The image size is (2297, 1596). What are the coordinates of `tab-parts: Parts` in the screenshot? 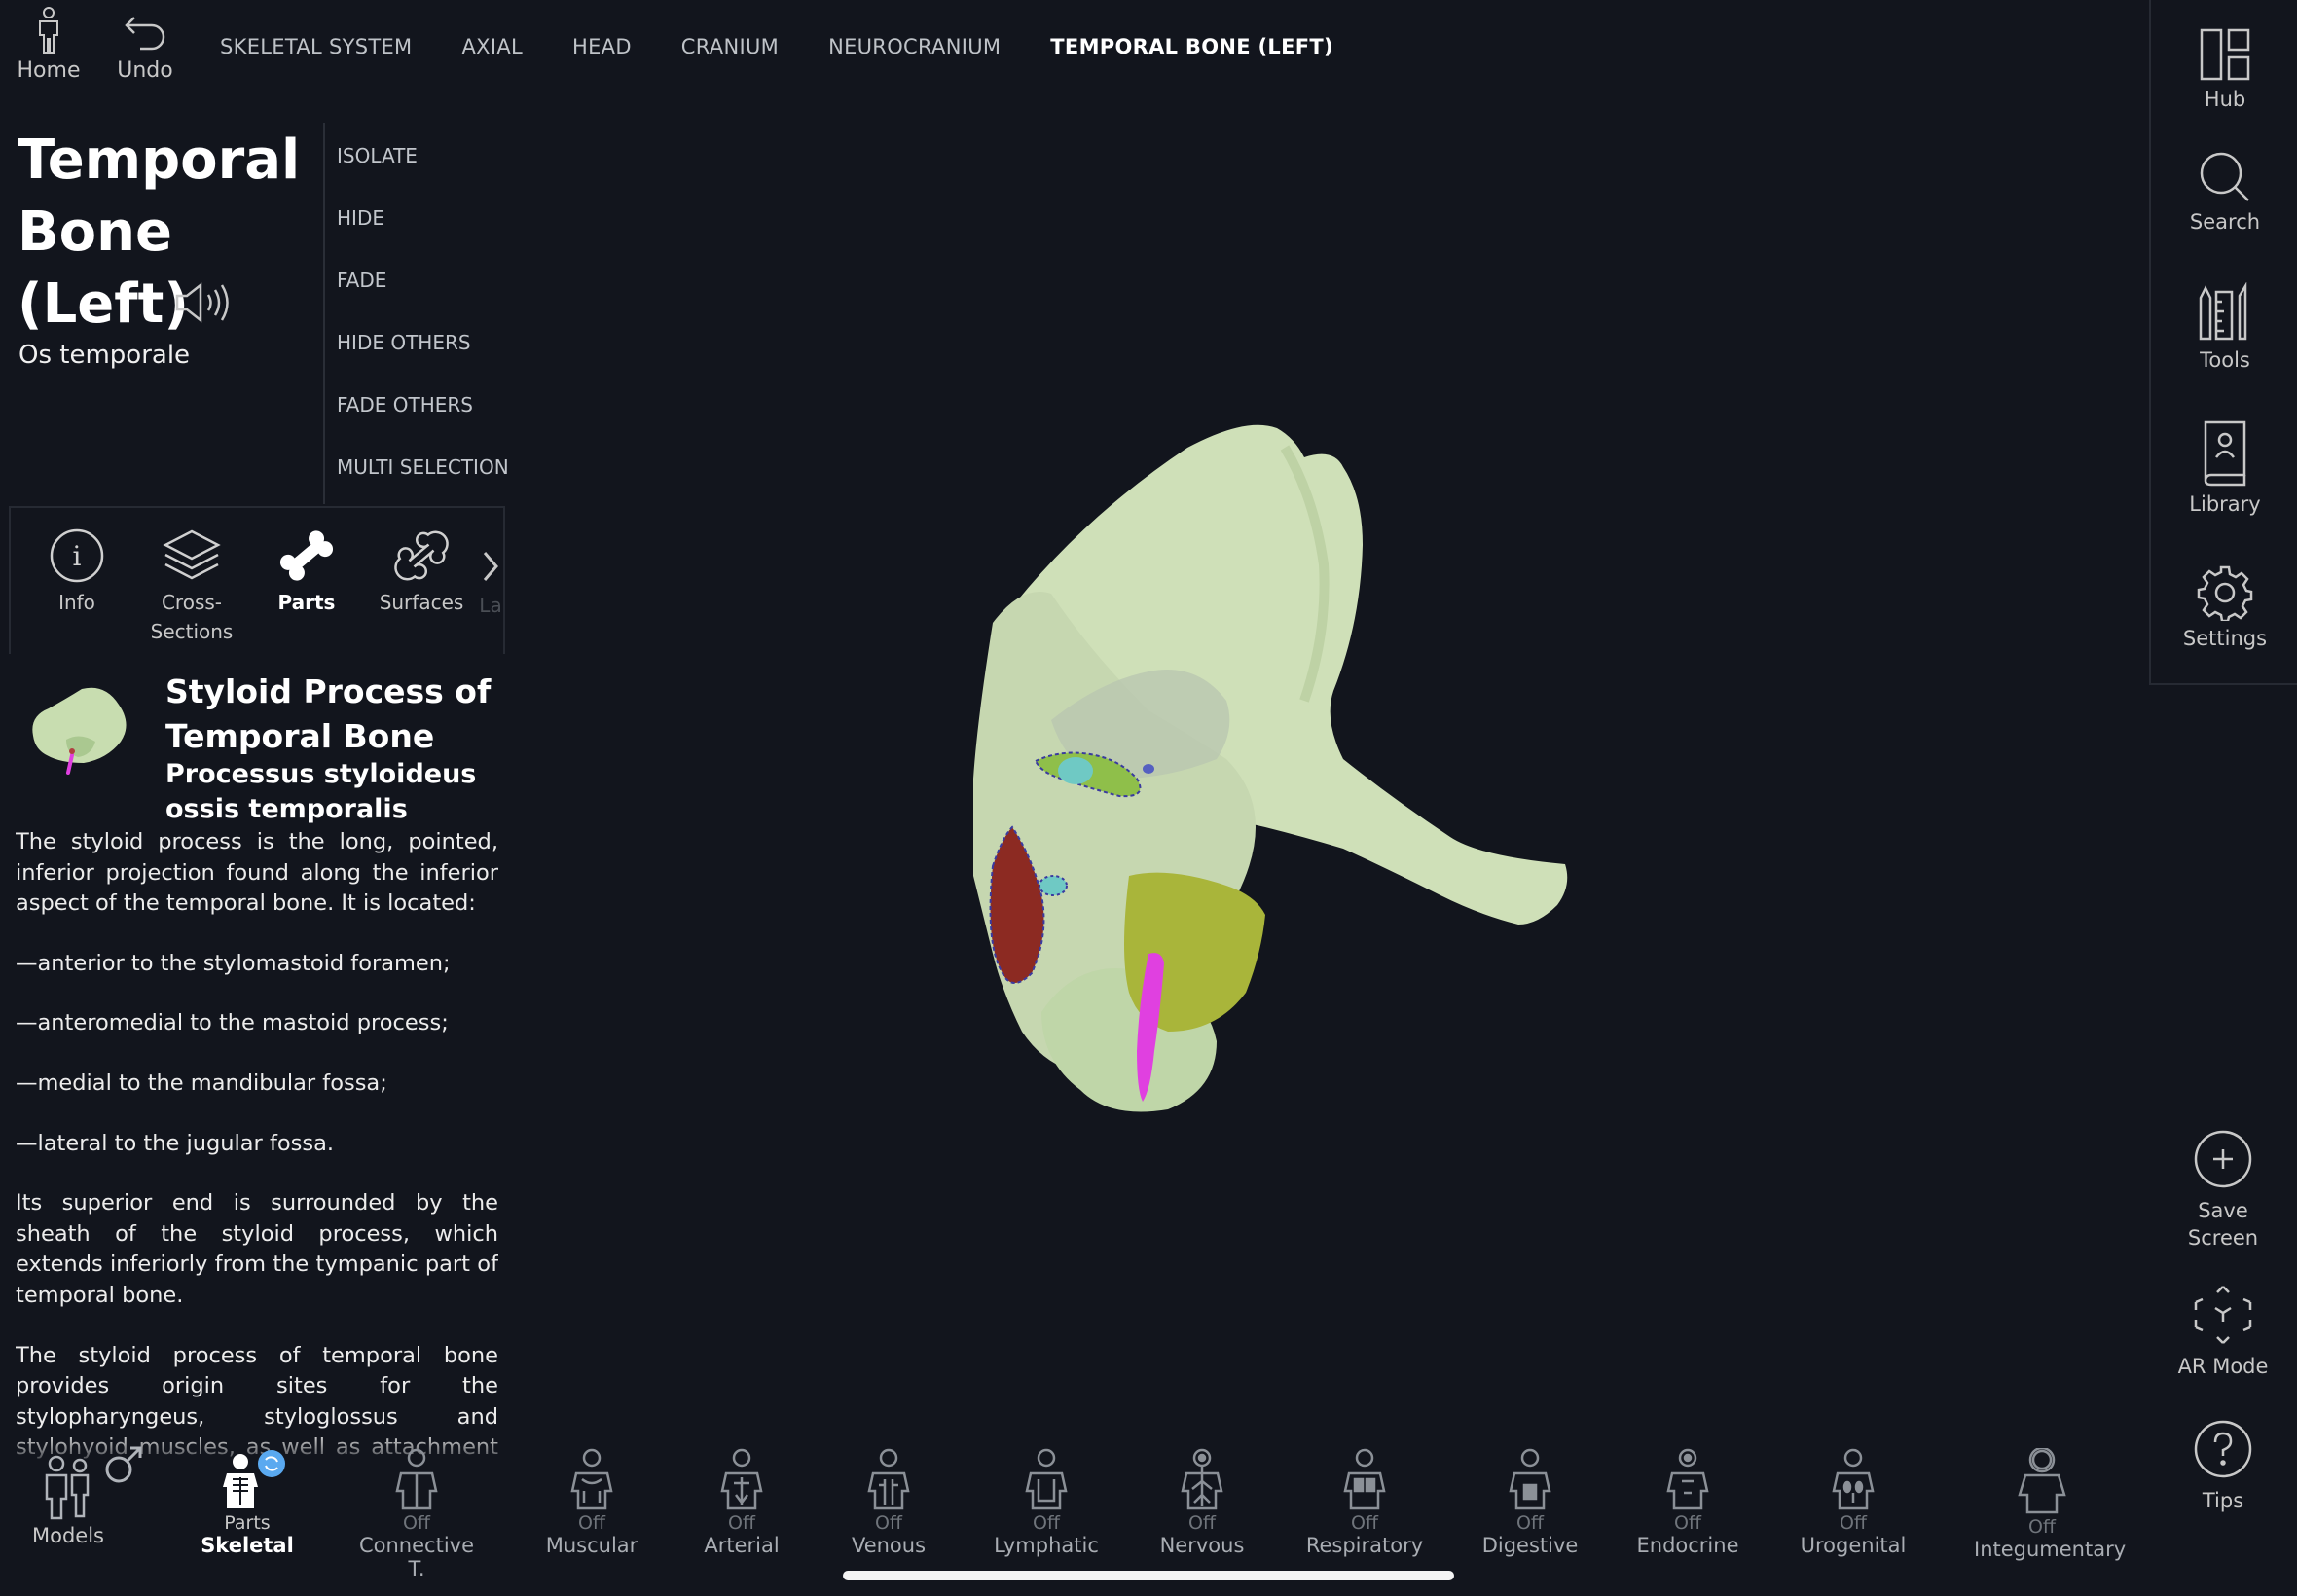 It's located at (306, 572).